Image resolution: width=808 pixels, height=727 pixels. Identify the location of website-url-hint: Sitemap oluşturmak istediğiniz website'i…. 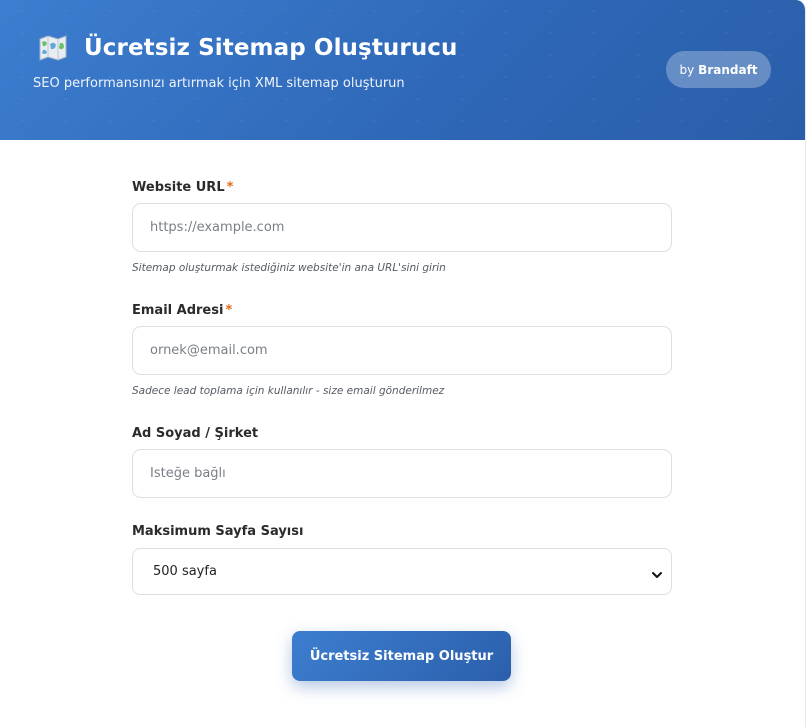
(289, 268).